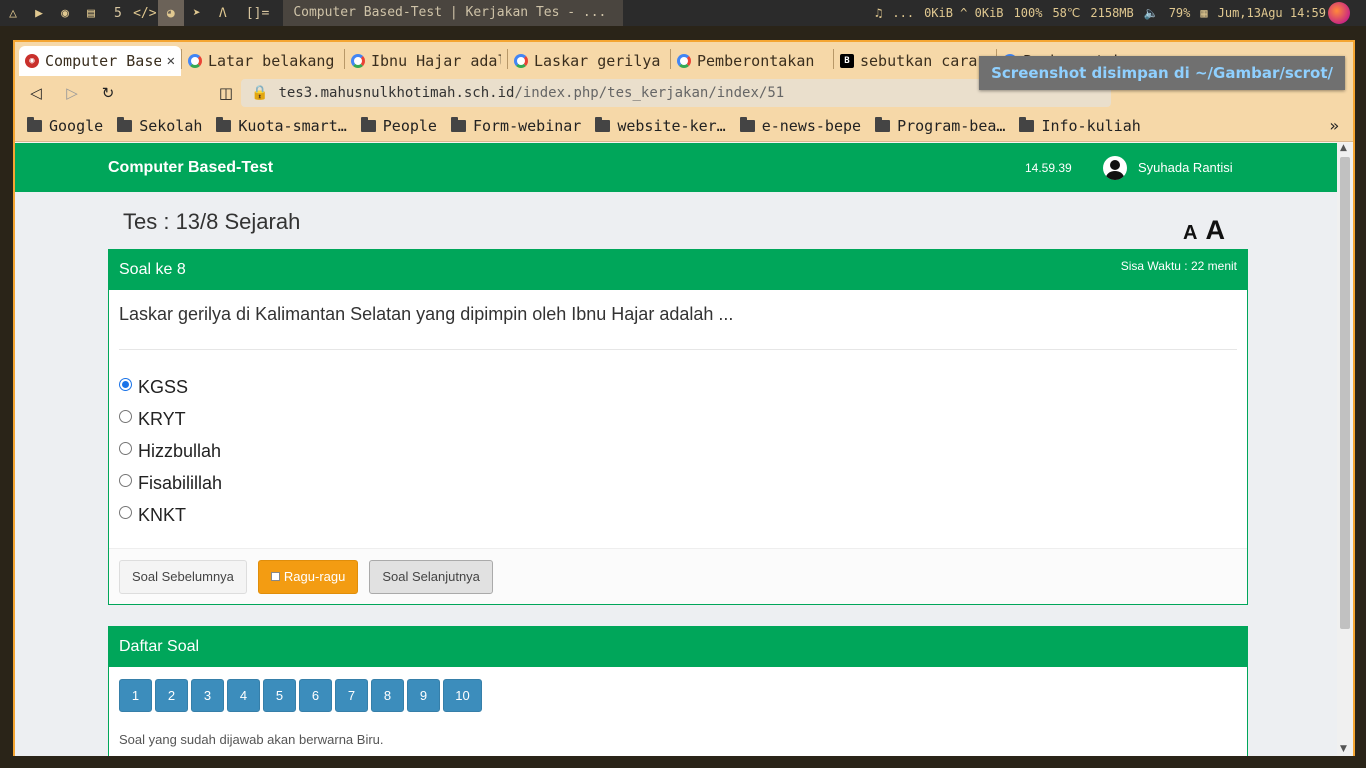  I want to click on bookmark-folder: e-news-bepe, so click(800, 125).